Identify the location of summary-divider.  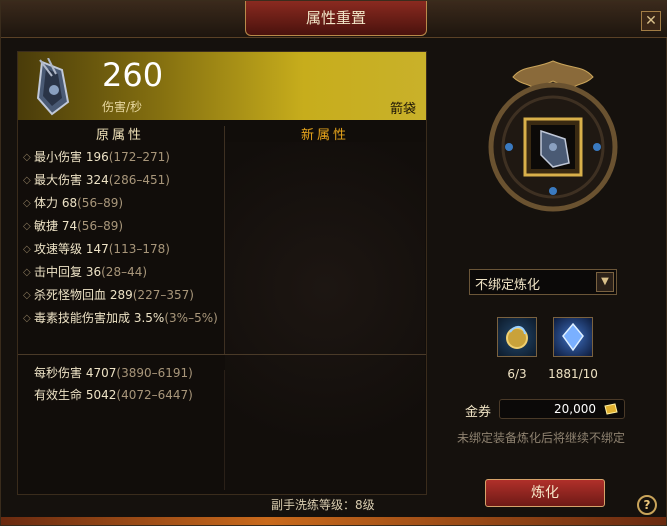
(222, 354).